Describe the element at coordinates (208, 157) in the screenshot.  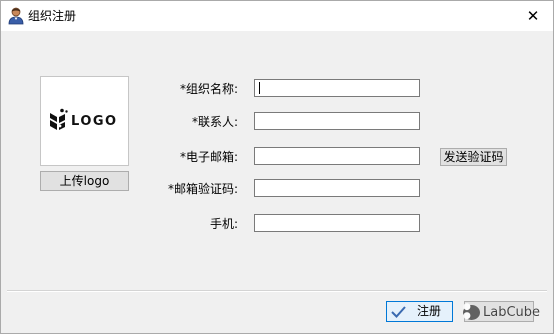
I see `email-label: *电子邮箱:` at that location.